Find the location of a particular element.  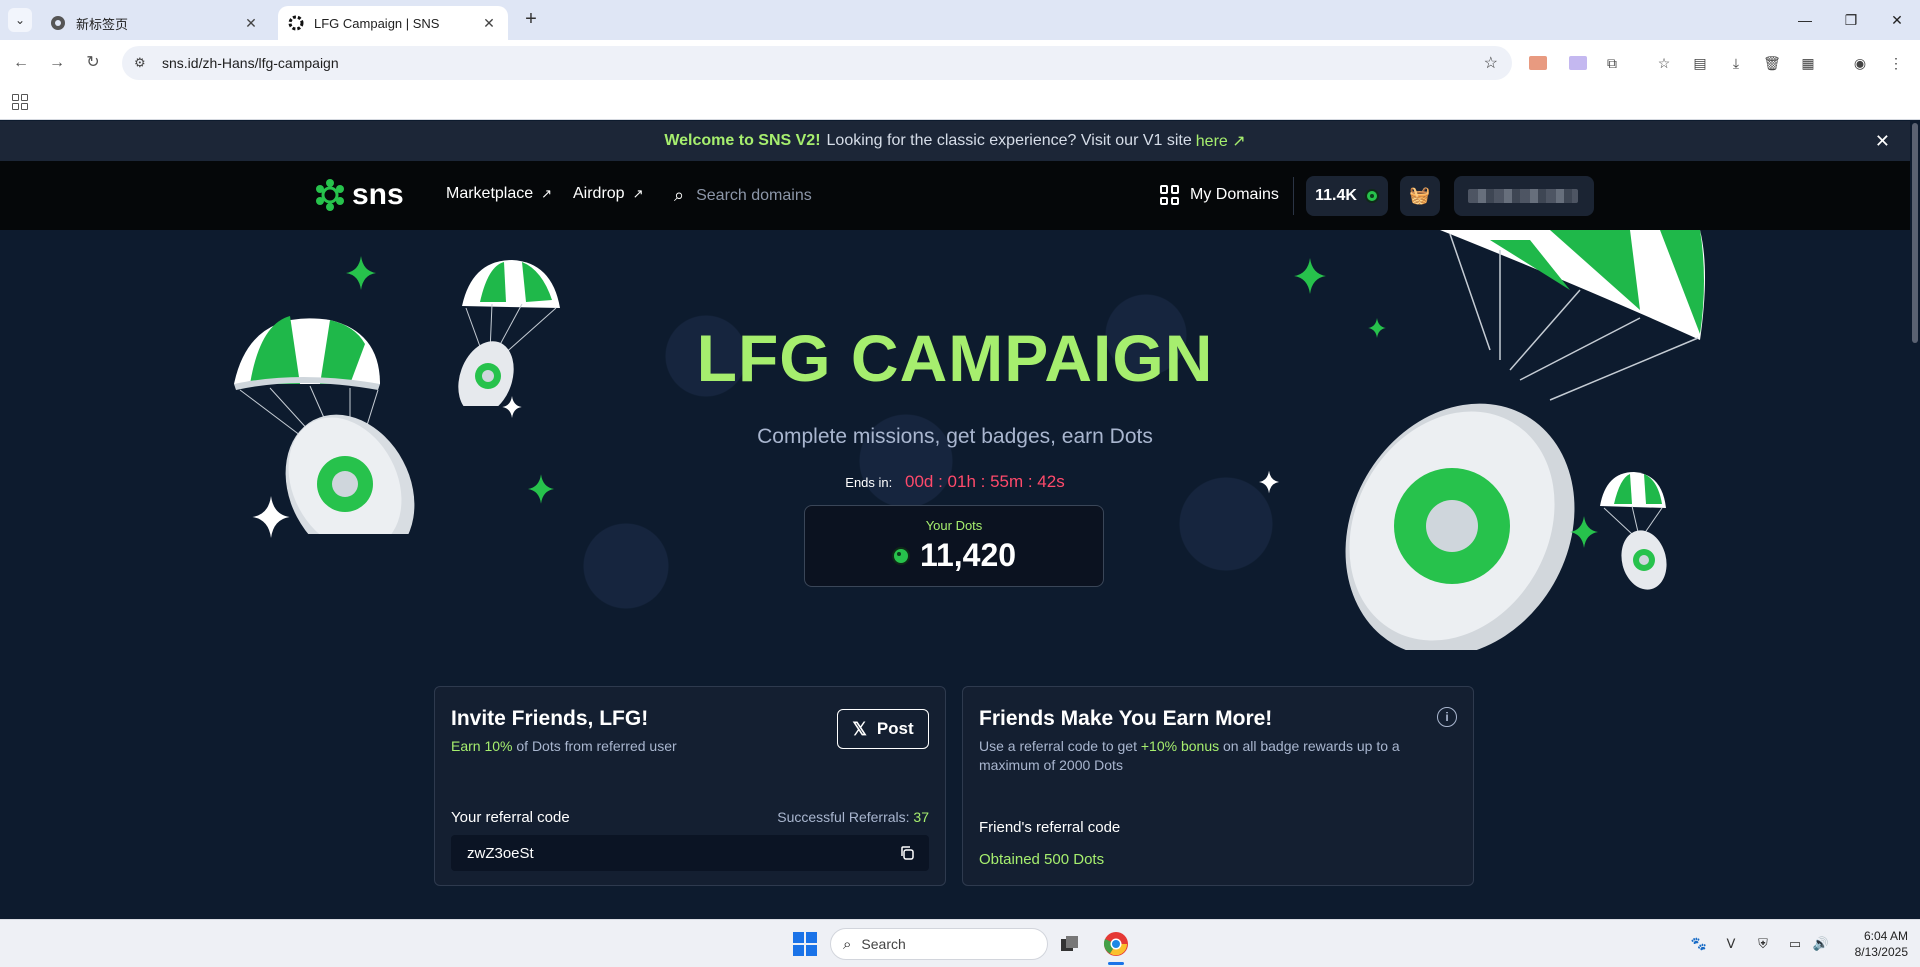

obtained-dots: Obtained 500 Dots is located at coordinates (1042, 859).